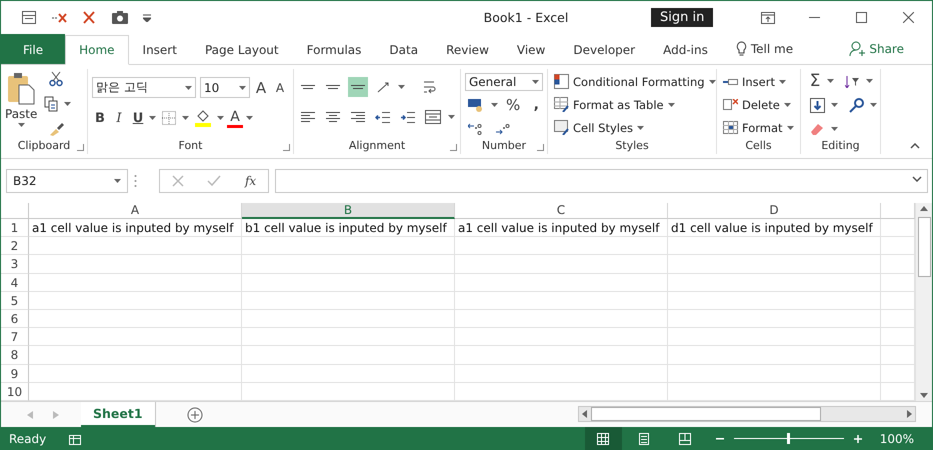 This screenshot has height=450, width=933. I want to click on eraser-icon, so click(817, 129).